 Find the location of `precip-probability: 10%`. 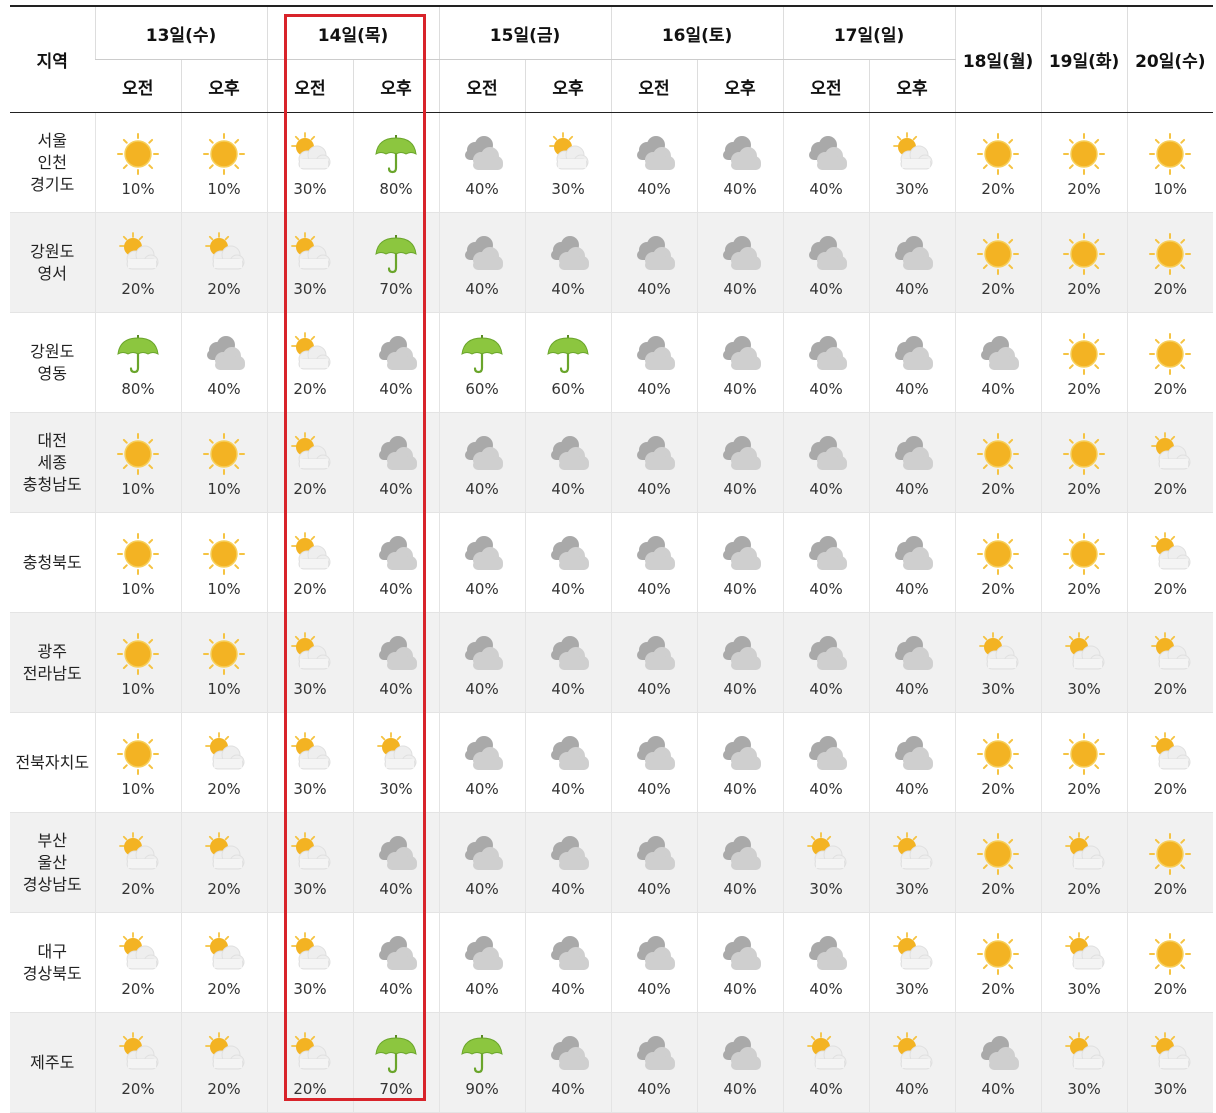

precip-probability: 10% is located at coordinates (138, 689).